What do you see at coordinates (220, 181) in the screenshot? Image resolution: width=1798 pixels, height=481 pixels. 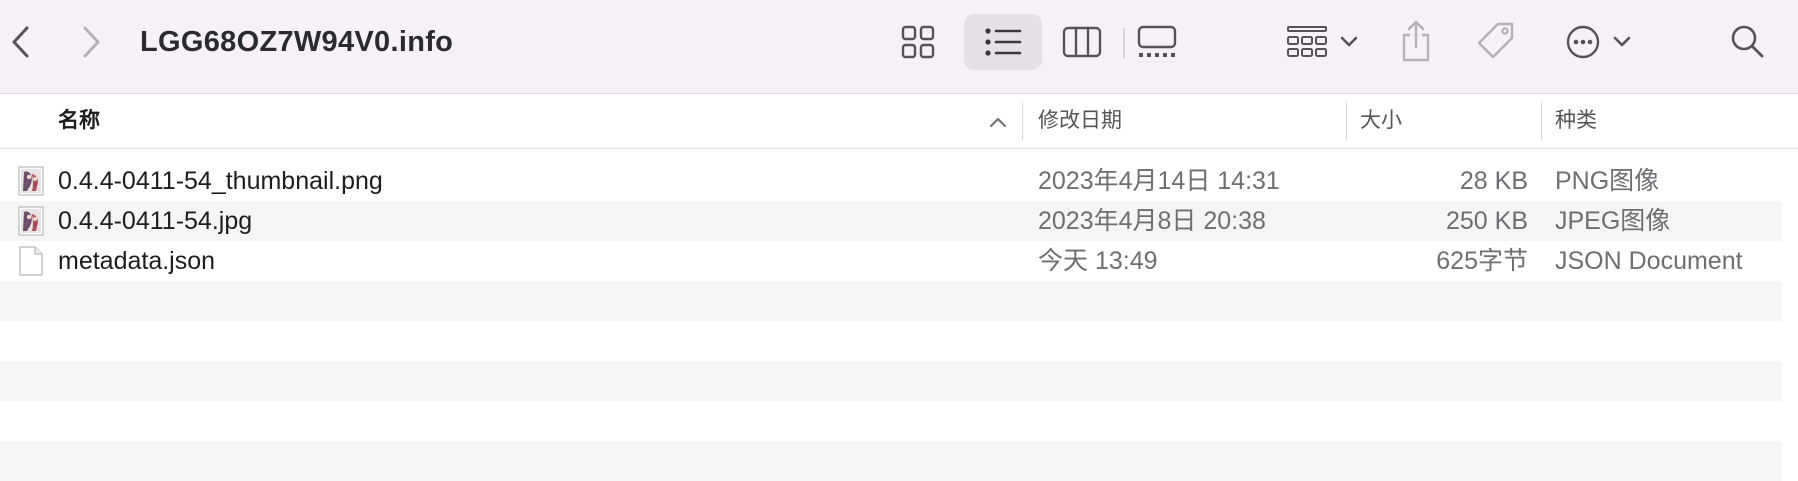 I see `file-name: 0.4.4-0411-54_thumbnail.png` at bounding box center [220, 181].